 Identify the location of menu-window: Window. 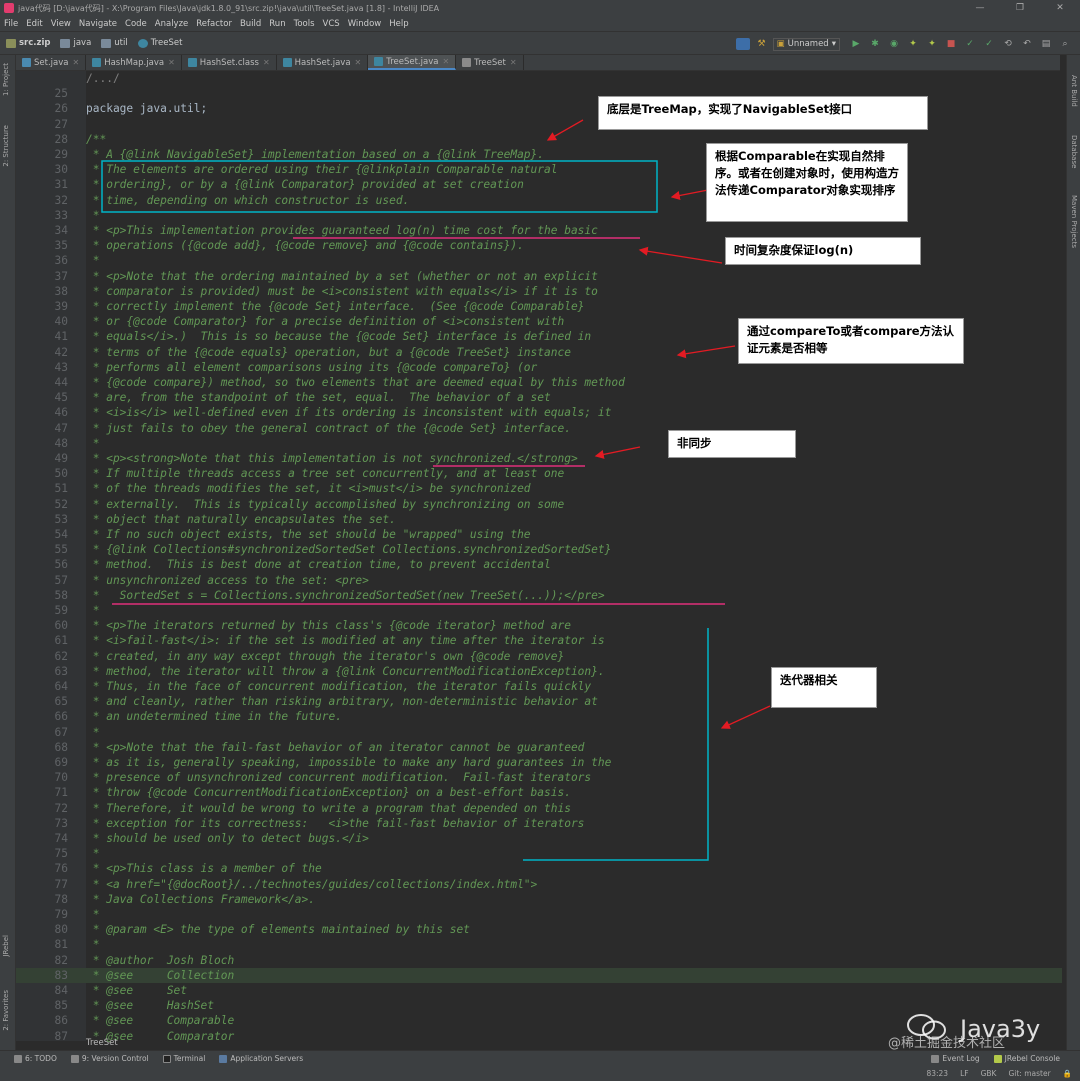
(365, 24).